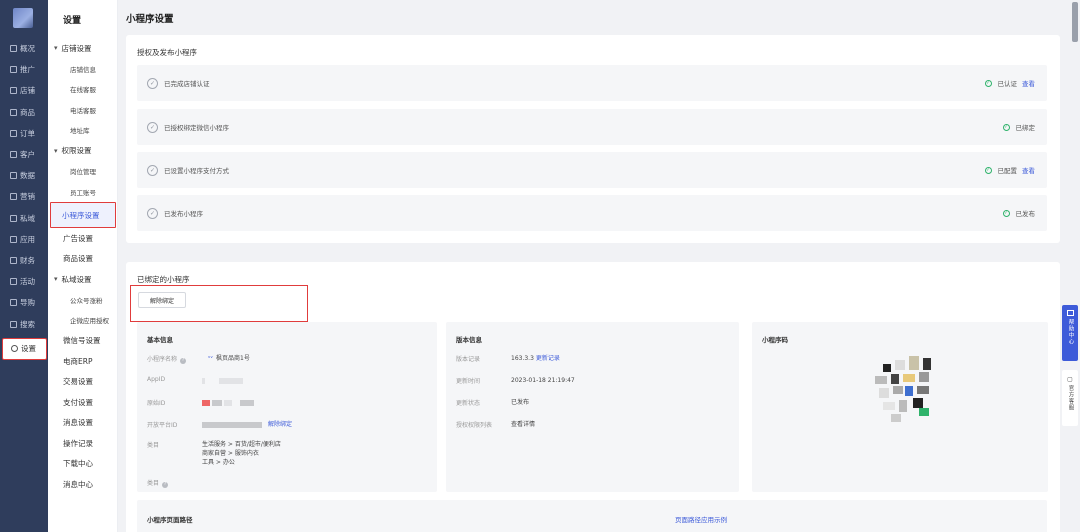 The width and height of the screenshot is (1080, 532). I want to click on submenu-item-10: 商品设置, so click(82, 259).